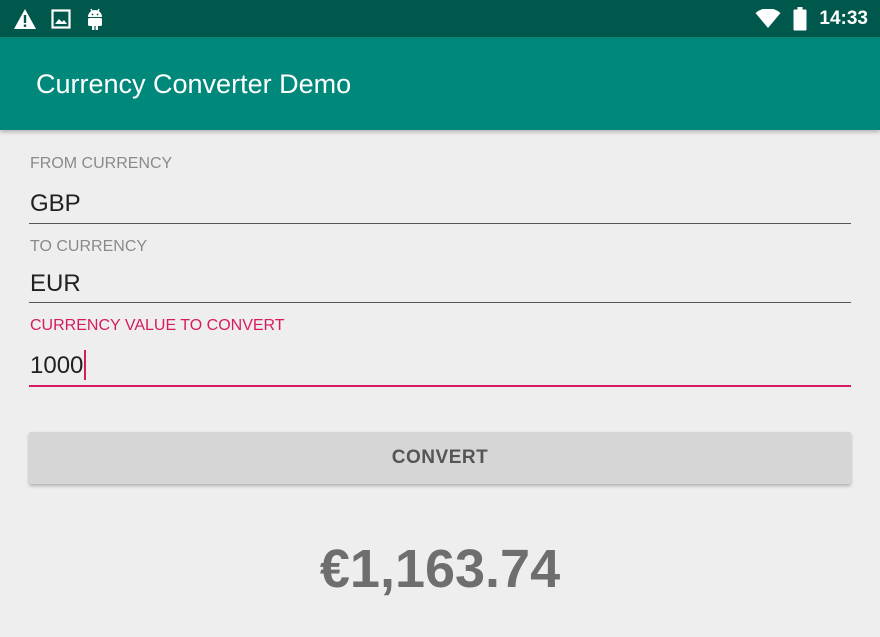 This screenshot has height=637, width=880. I want to click on convert-button: CONVERT, so click(440, 458).